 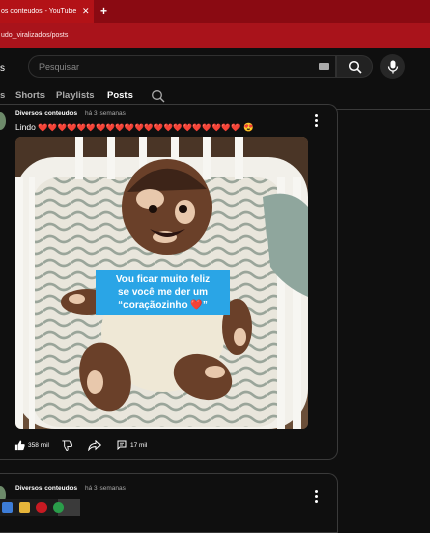 I want to click on tab-posts: Posts, so click(x=120, y=95).